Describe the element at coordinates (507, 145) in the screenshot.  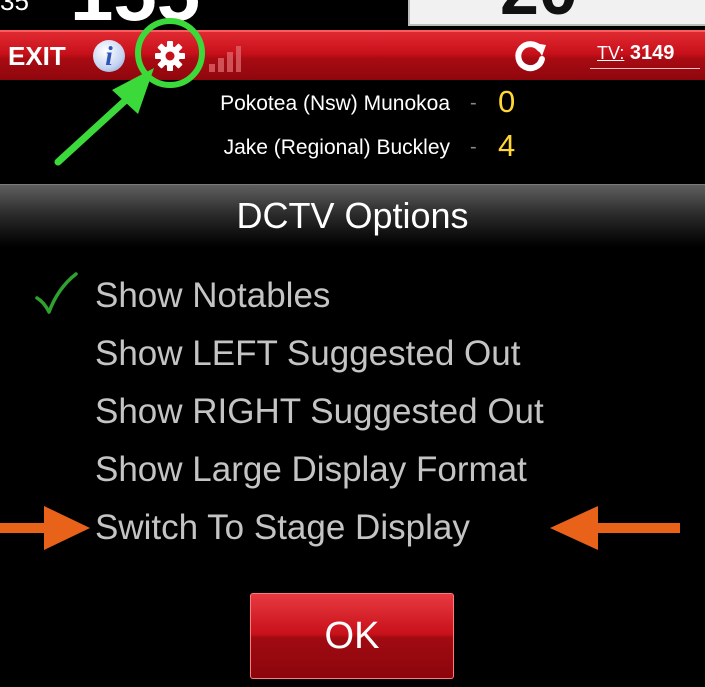
I see `player-score: 4` at that location.